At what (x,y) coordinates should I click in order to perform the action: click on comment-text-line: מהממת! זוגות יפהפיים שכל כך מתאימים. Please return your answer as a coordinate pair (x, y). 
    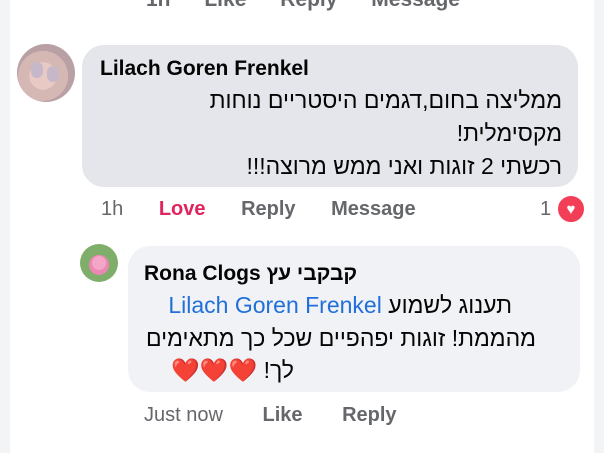
    Looking at the image, I should click on (341, 338).